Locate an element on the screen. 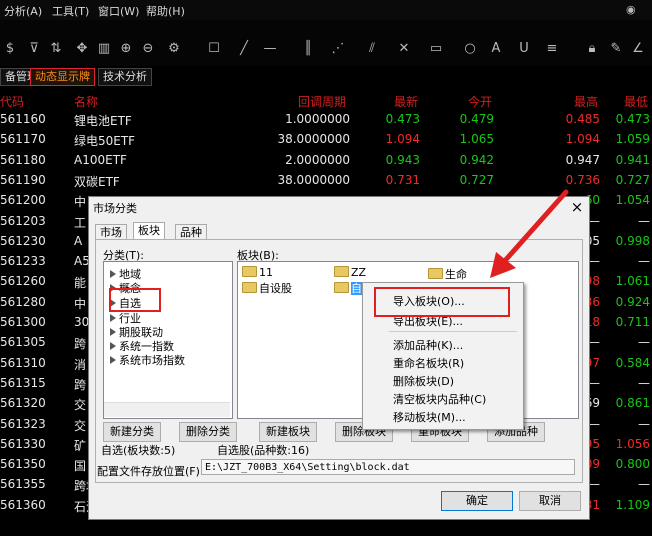 This screenshot has height=536, width=652. tree-item-system-market-index: 系统市场指数 is located at coordinates (147, 360).